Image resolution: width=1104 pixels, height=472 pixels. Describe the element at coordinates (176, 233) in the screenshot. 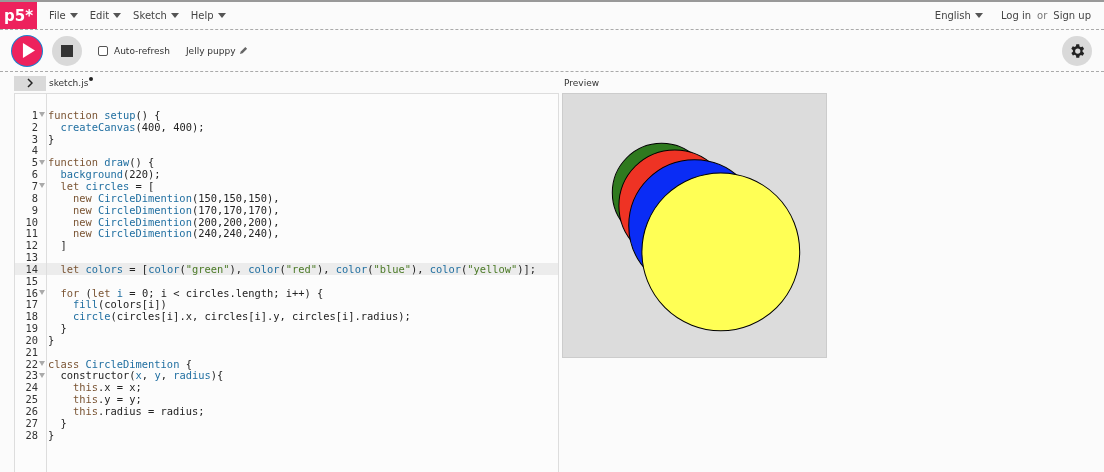

I see `code-line: new CircleDimention(240,240,240),` at that location.